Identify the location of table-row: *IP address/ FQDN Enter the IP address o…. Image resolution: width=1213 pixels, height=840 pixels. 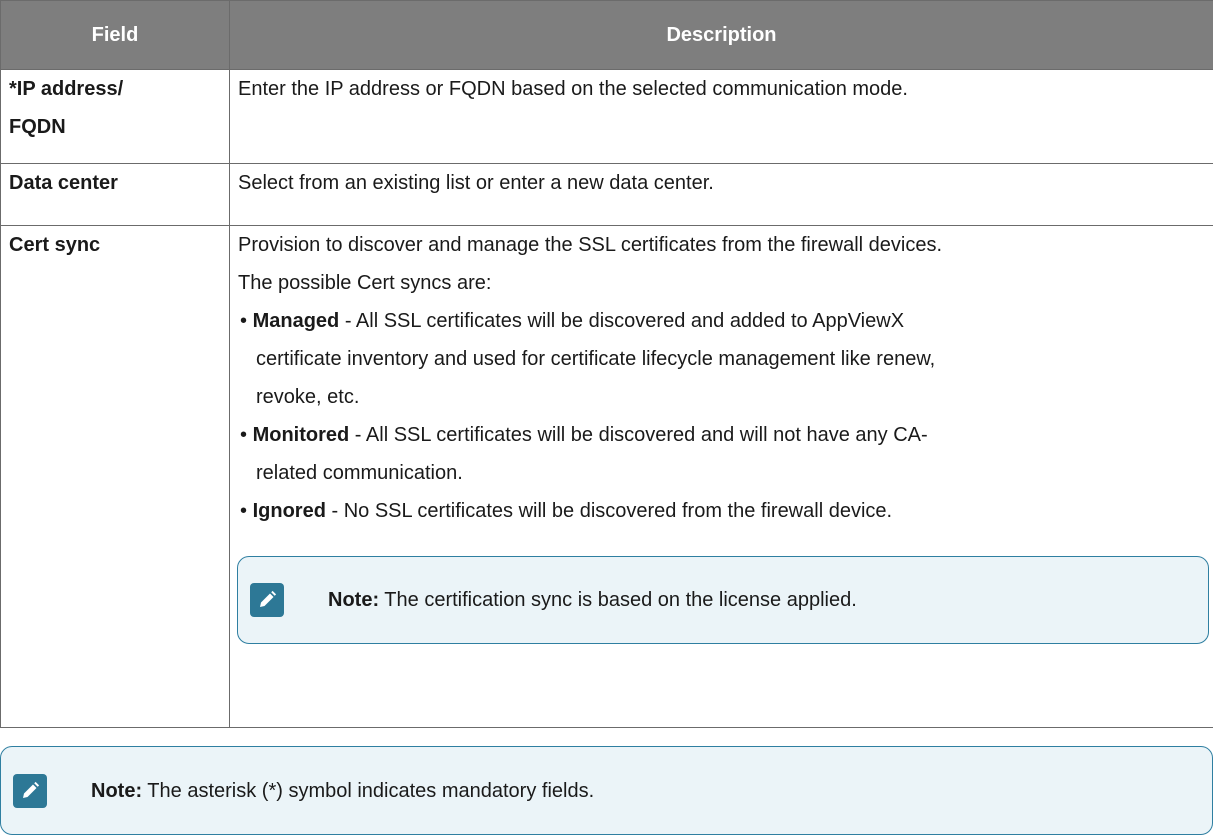
(606, 116).